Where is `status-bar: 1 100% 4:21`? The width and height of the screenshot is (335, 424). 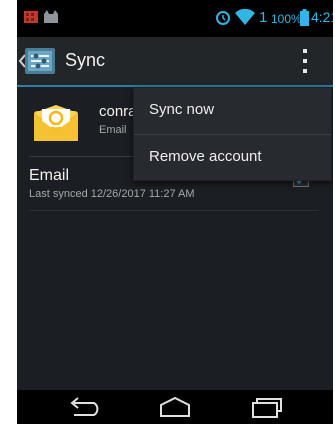 status-bar: 1 100% 4:21 is located at coordinates (175, 18).